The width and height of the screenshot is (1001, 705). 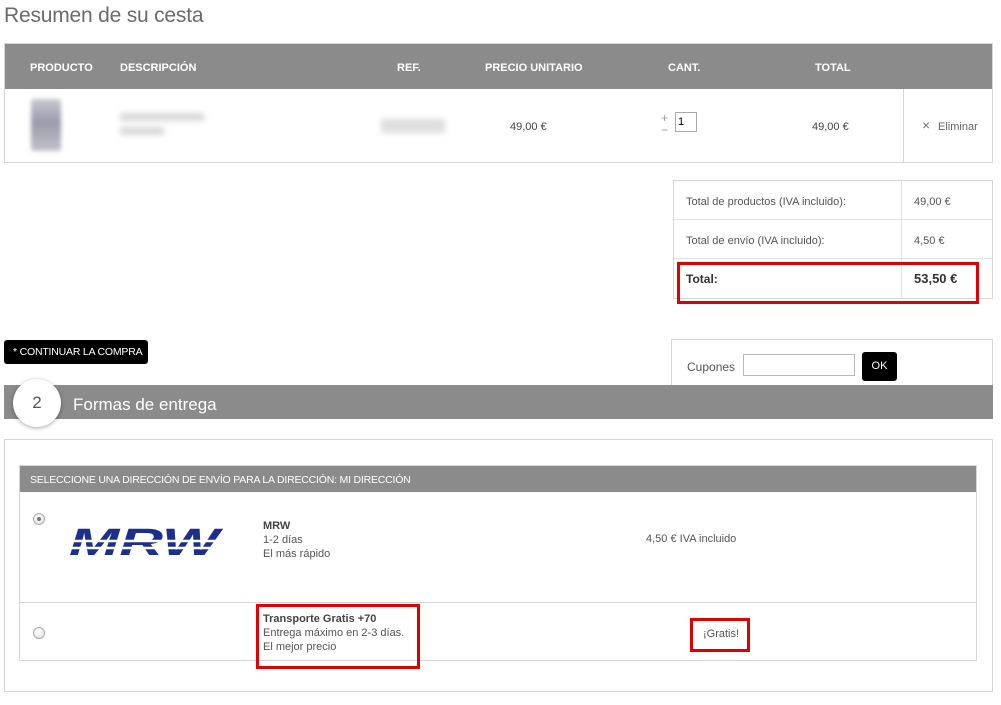 What do you see at coordinates (283, 540) in the screenshot?
I see `carrier-delivery-time: 1-2 días` at bounding box center [283, 540].